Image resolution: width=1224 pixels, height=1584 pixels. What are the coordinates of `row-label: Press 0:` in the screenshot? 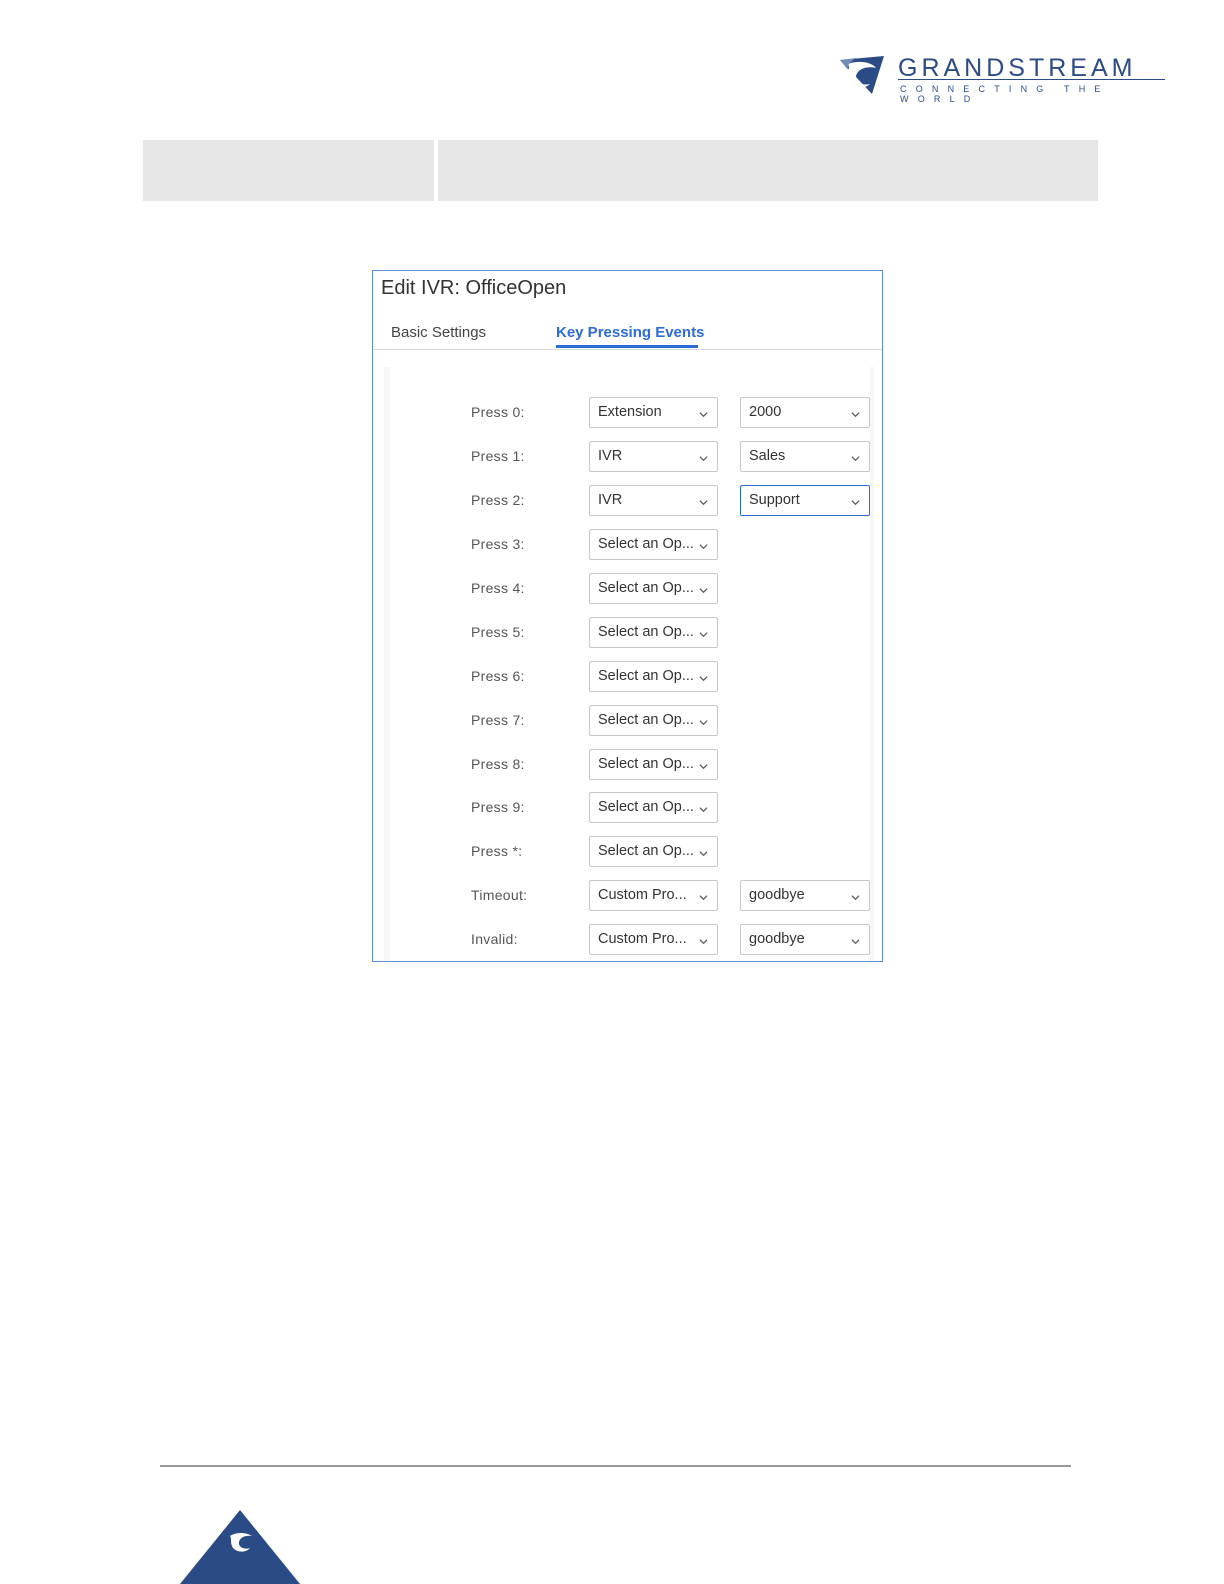 It's located at (498, 412).